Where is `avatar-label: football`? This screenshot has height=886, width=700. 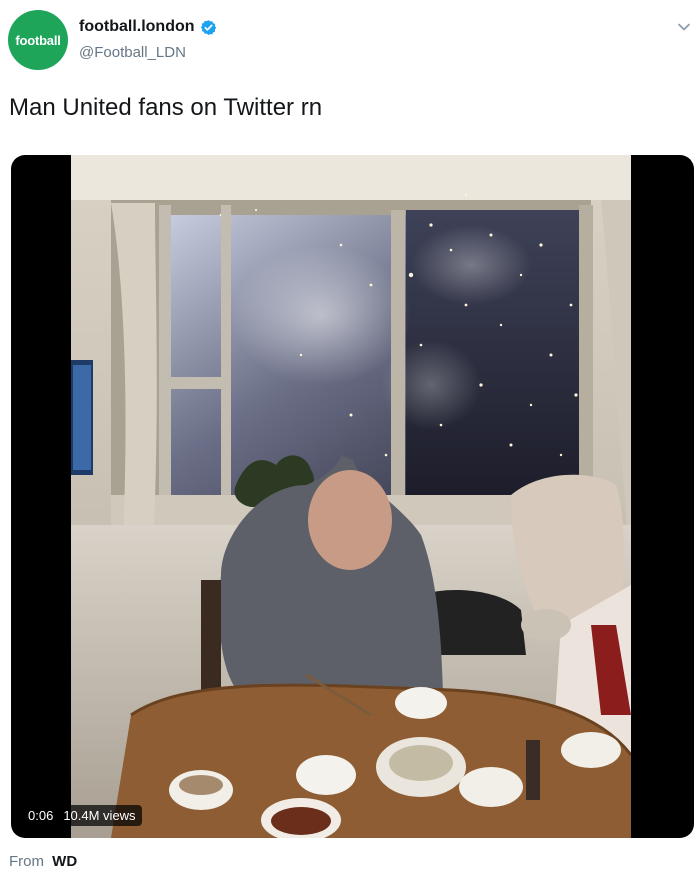 avatar-label: football is located at coordinates (38, 40).